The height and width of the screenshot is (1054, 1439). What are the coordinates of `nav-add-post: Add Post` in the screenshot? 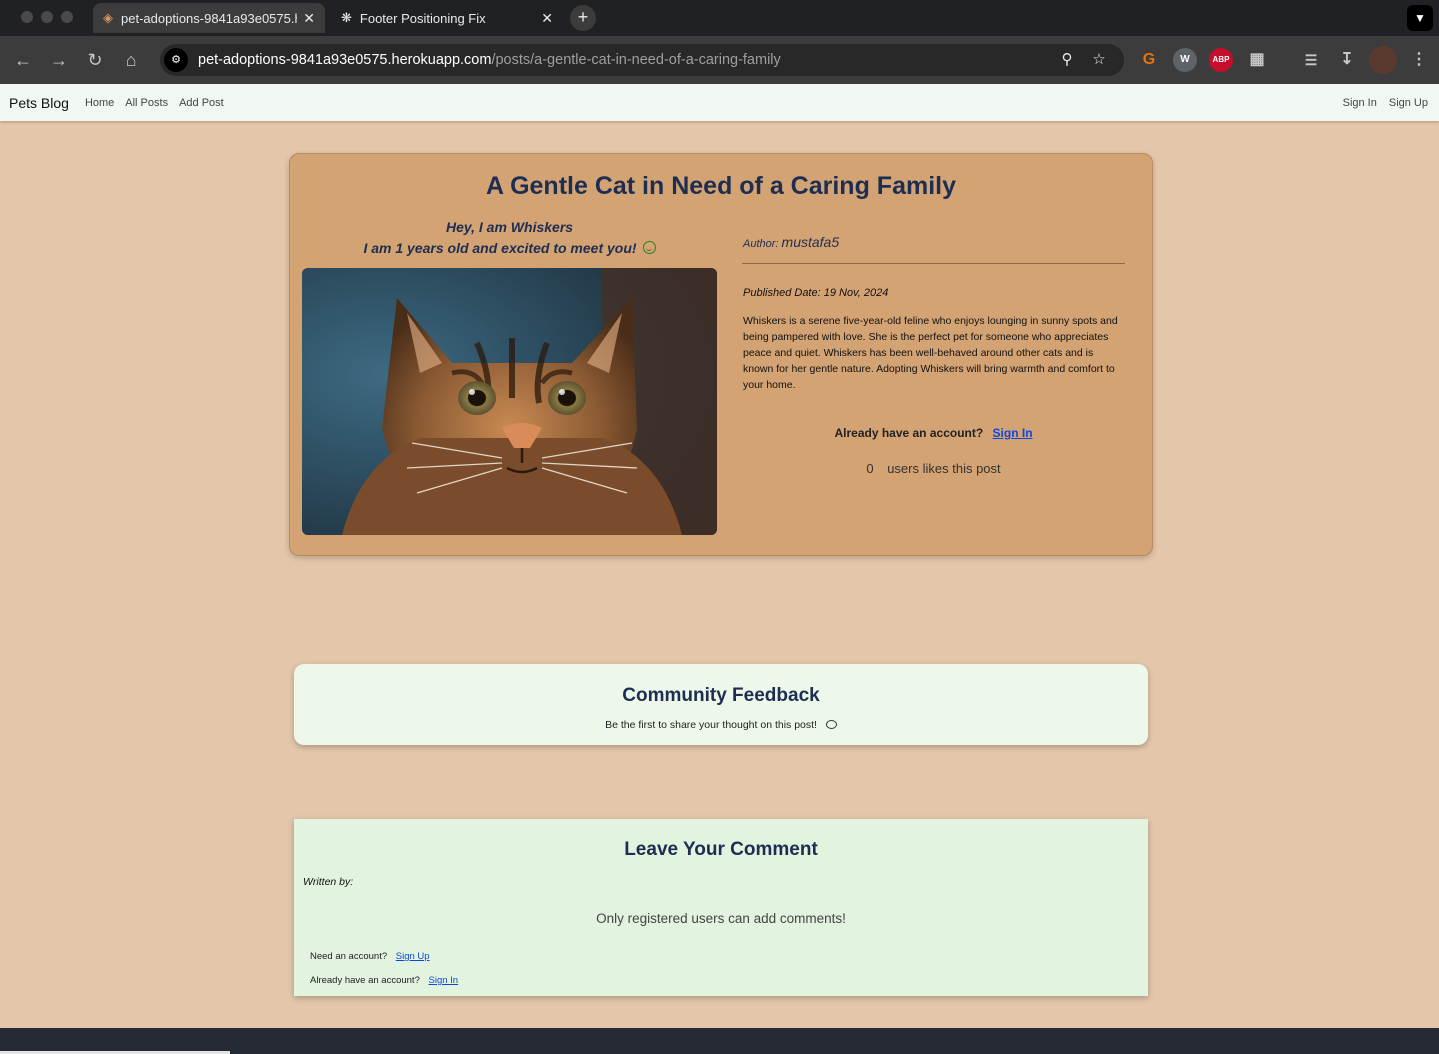 It's located at (201, 103).